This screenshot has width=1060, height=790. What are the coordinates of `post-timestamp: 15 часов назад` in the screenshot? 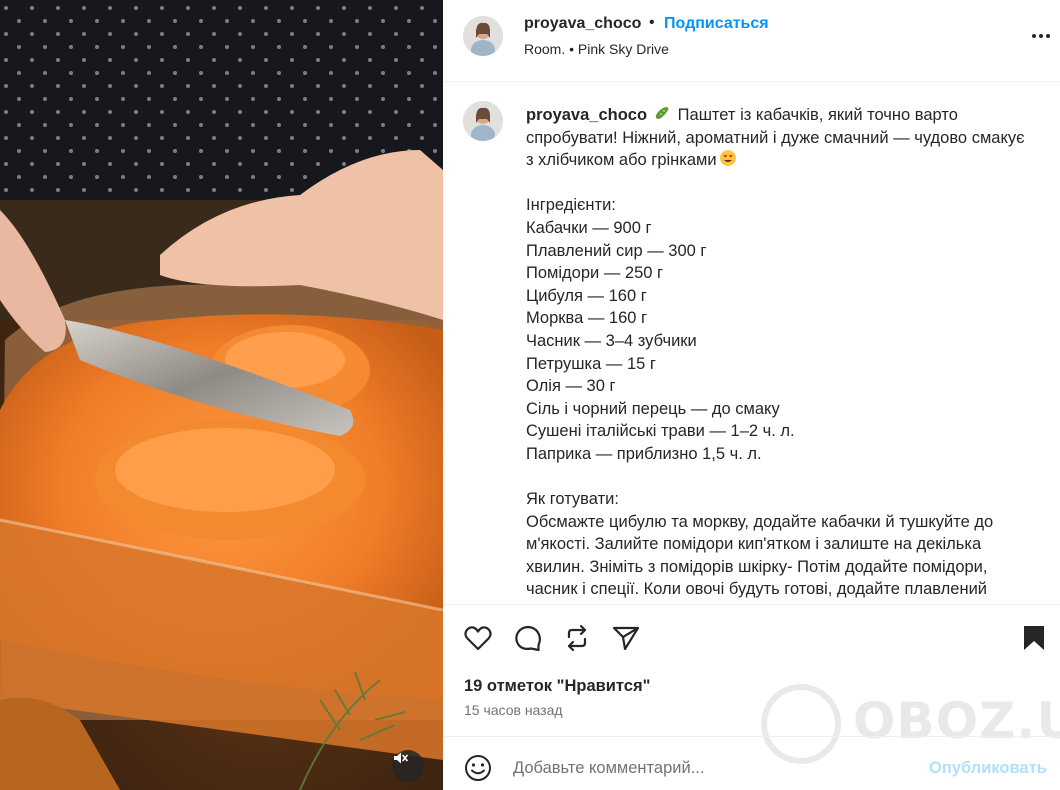 It's located at (513, 710).